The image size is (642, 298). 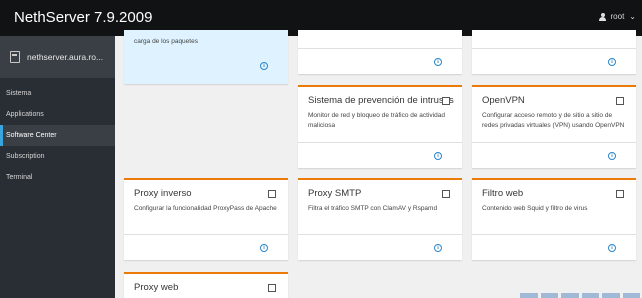 I want to click on sidebar-item-sistema: Sistema, so click(x=57, y=93).